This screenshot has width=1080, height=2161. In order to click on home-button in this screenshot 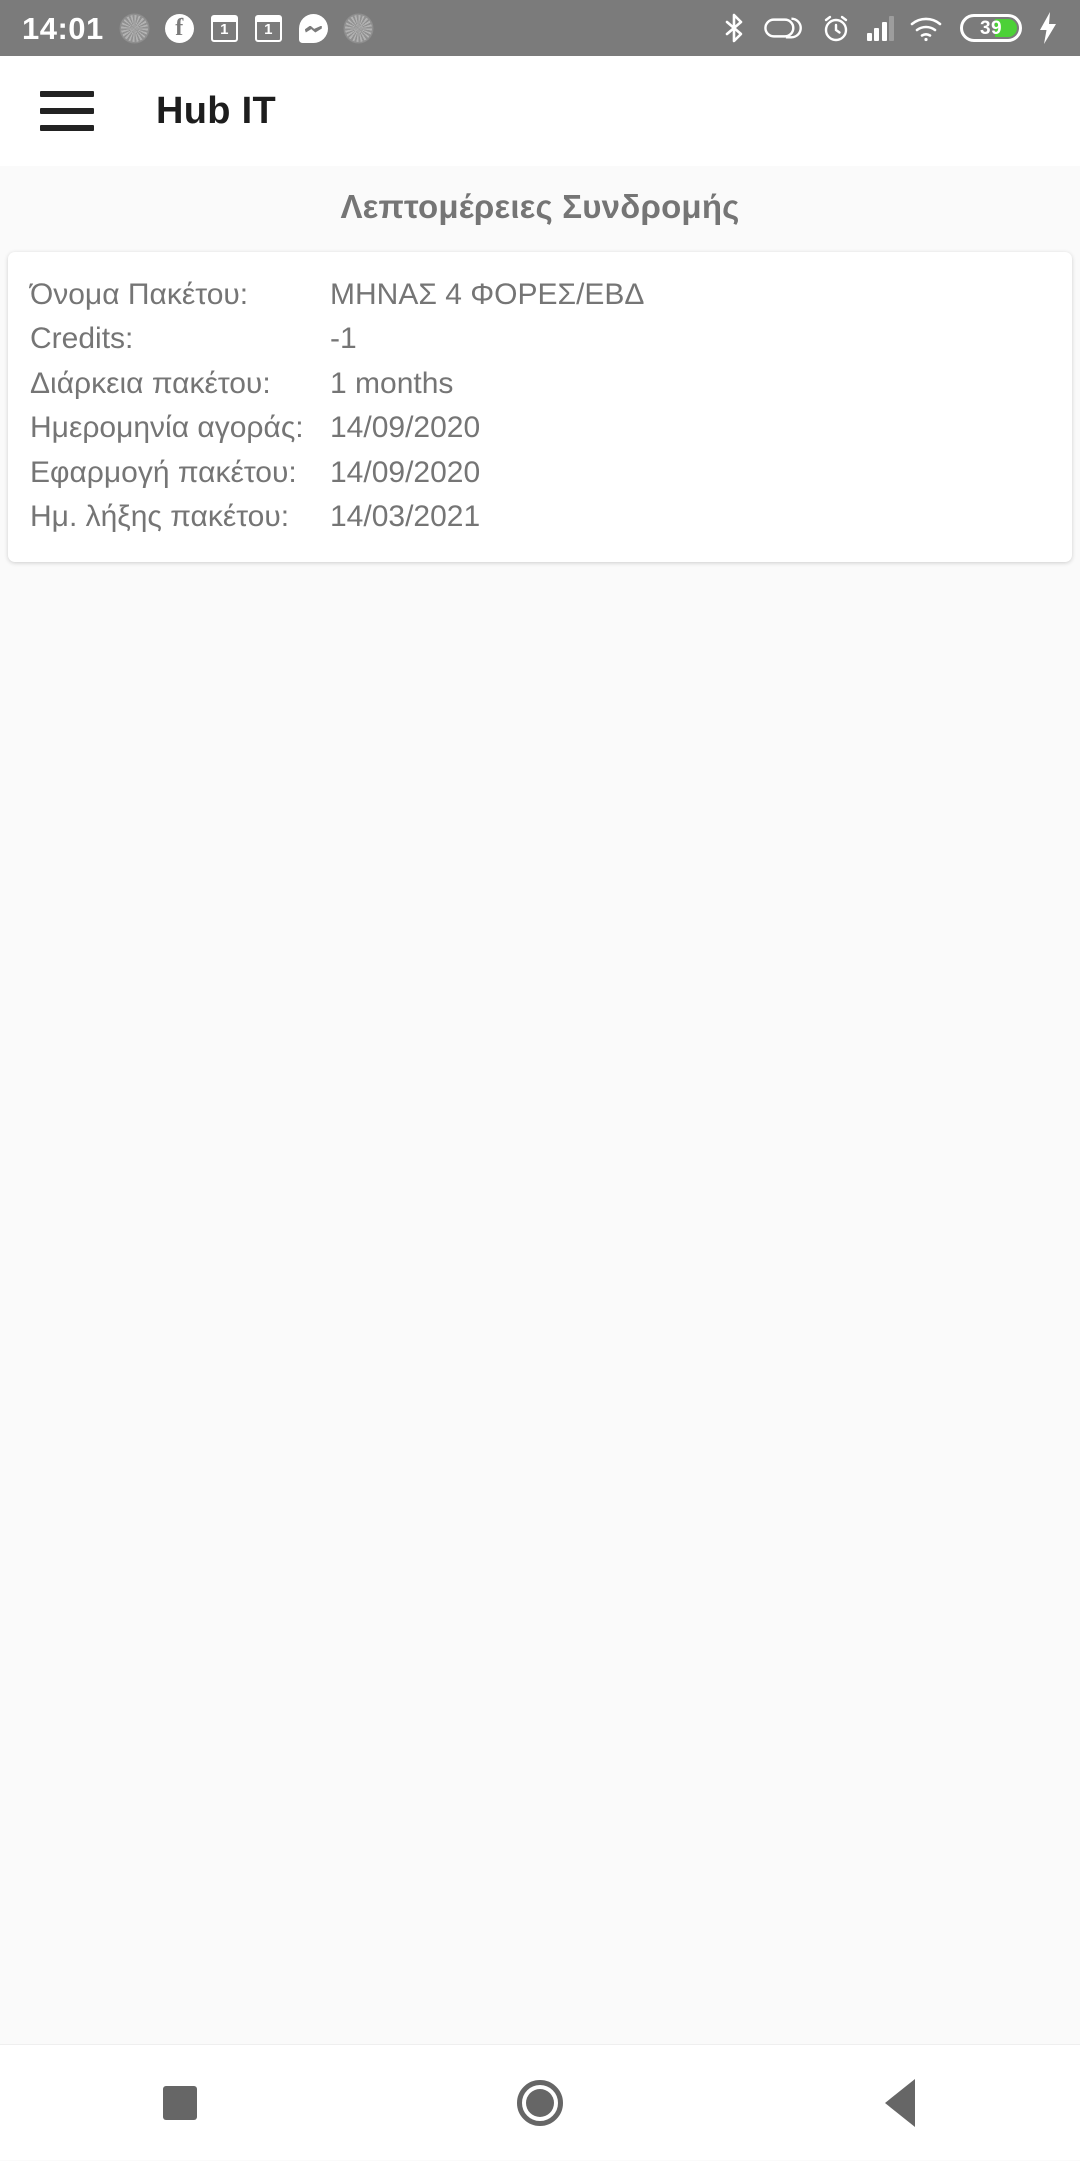, I will do `click(540, 2103)`.